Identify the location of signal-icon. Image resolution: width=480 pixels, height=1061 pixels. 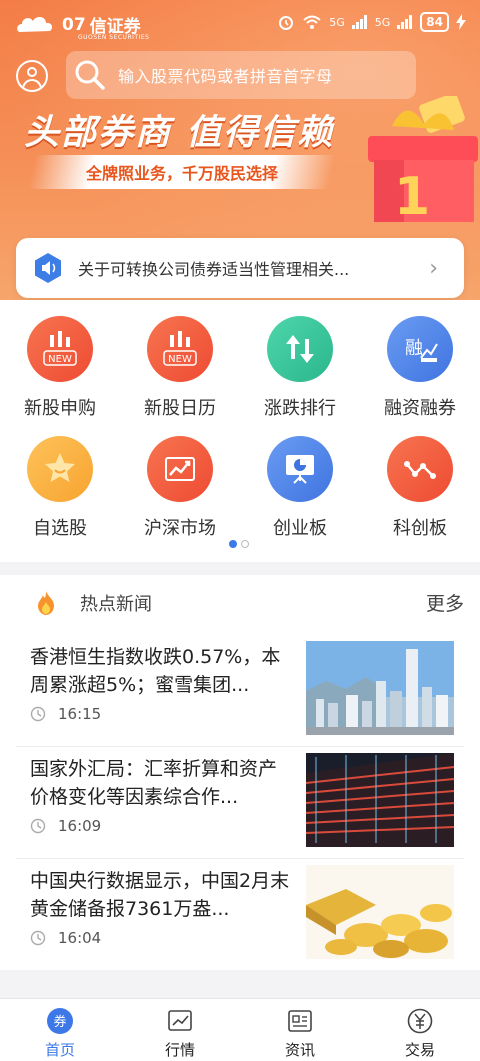
(359, 22).